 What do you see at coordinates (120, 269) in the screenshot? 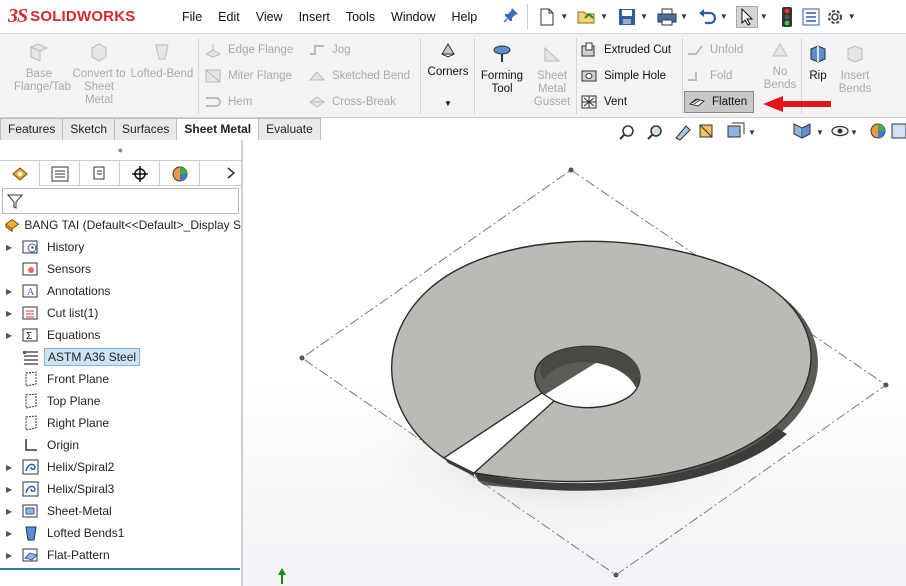
I see `tree-item-sensors: Sensors` at bounding box center [120, 269].